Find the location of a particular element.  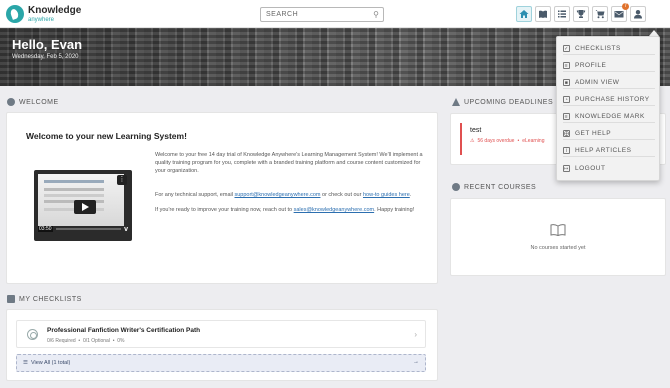

deadline-meta: ⚠ 56 days overdue • eLearning is located at coordinates (507, 141).